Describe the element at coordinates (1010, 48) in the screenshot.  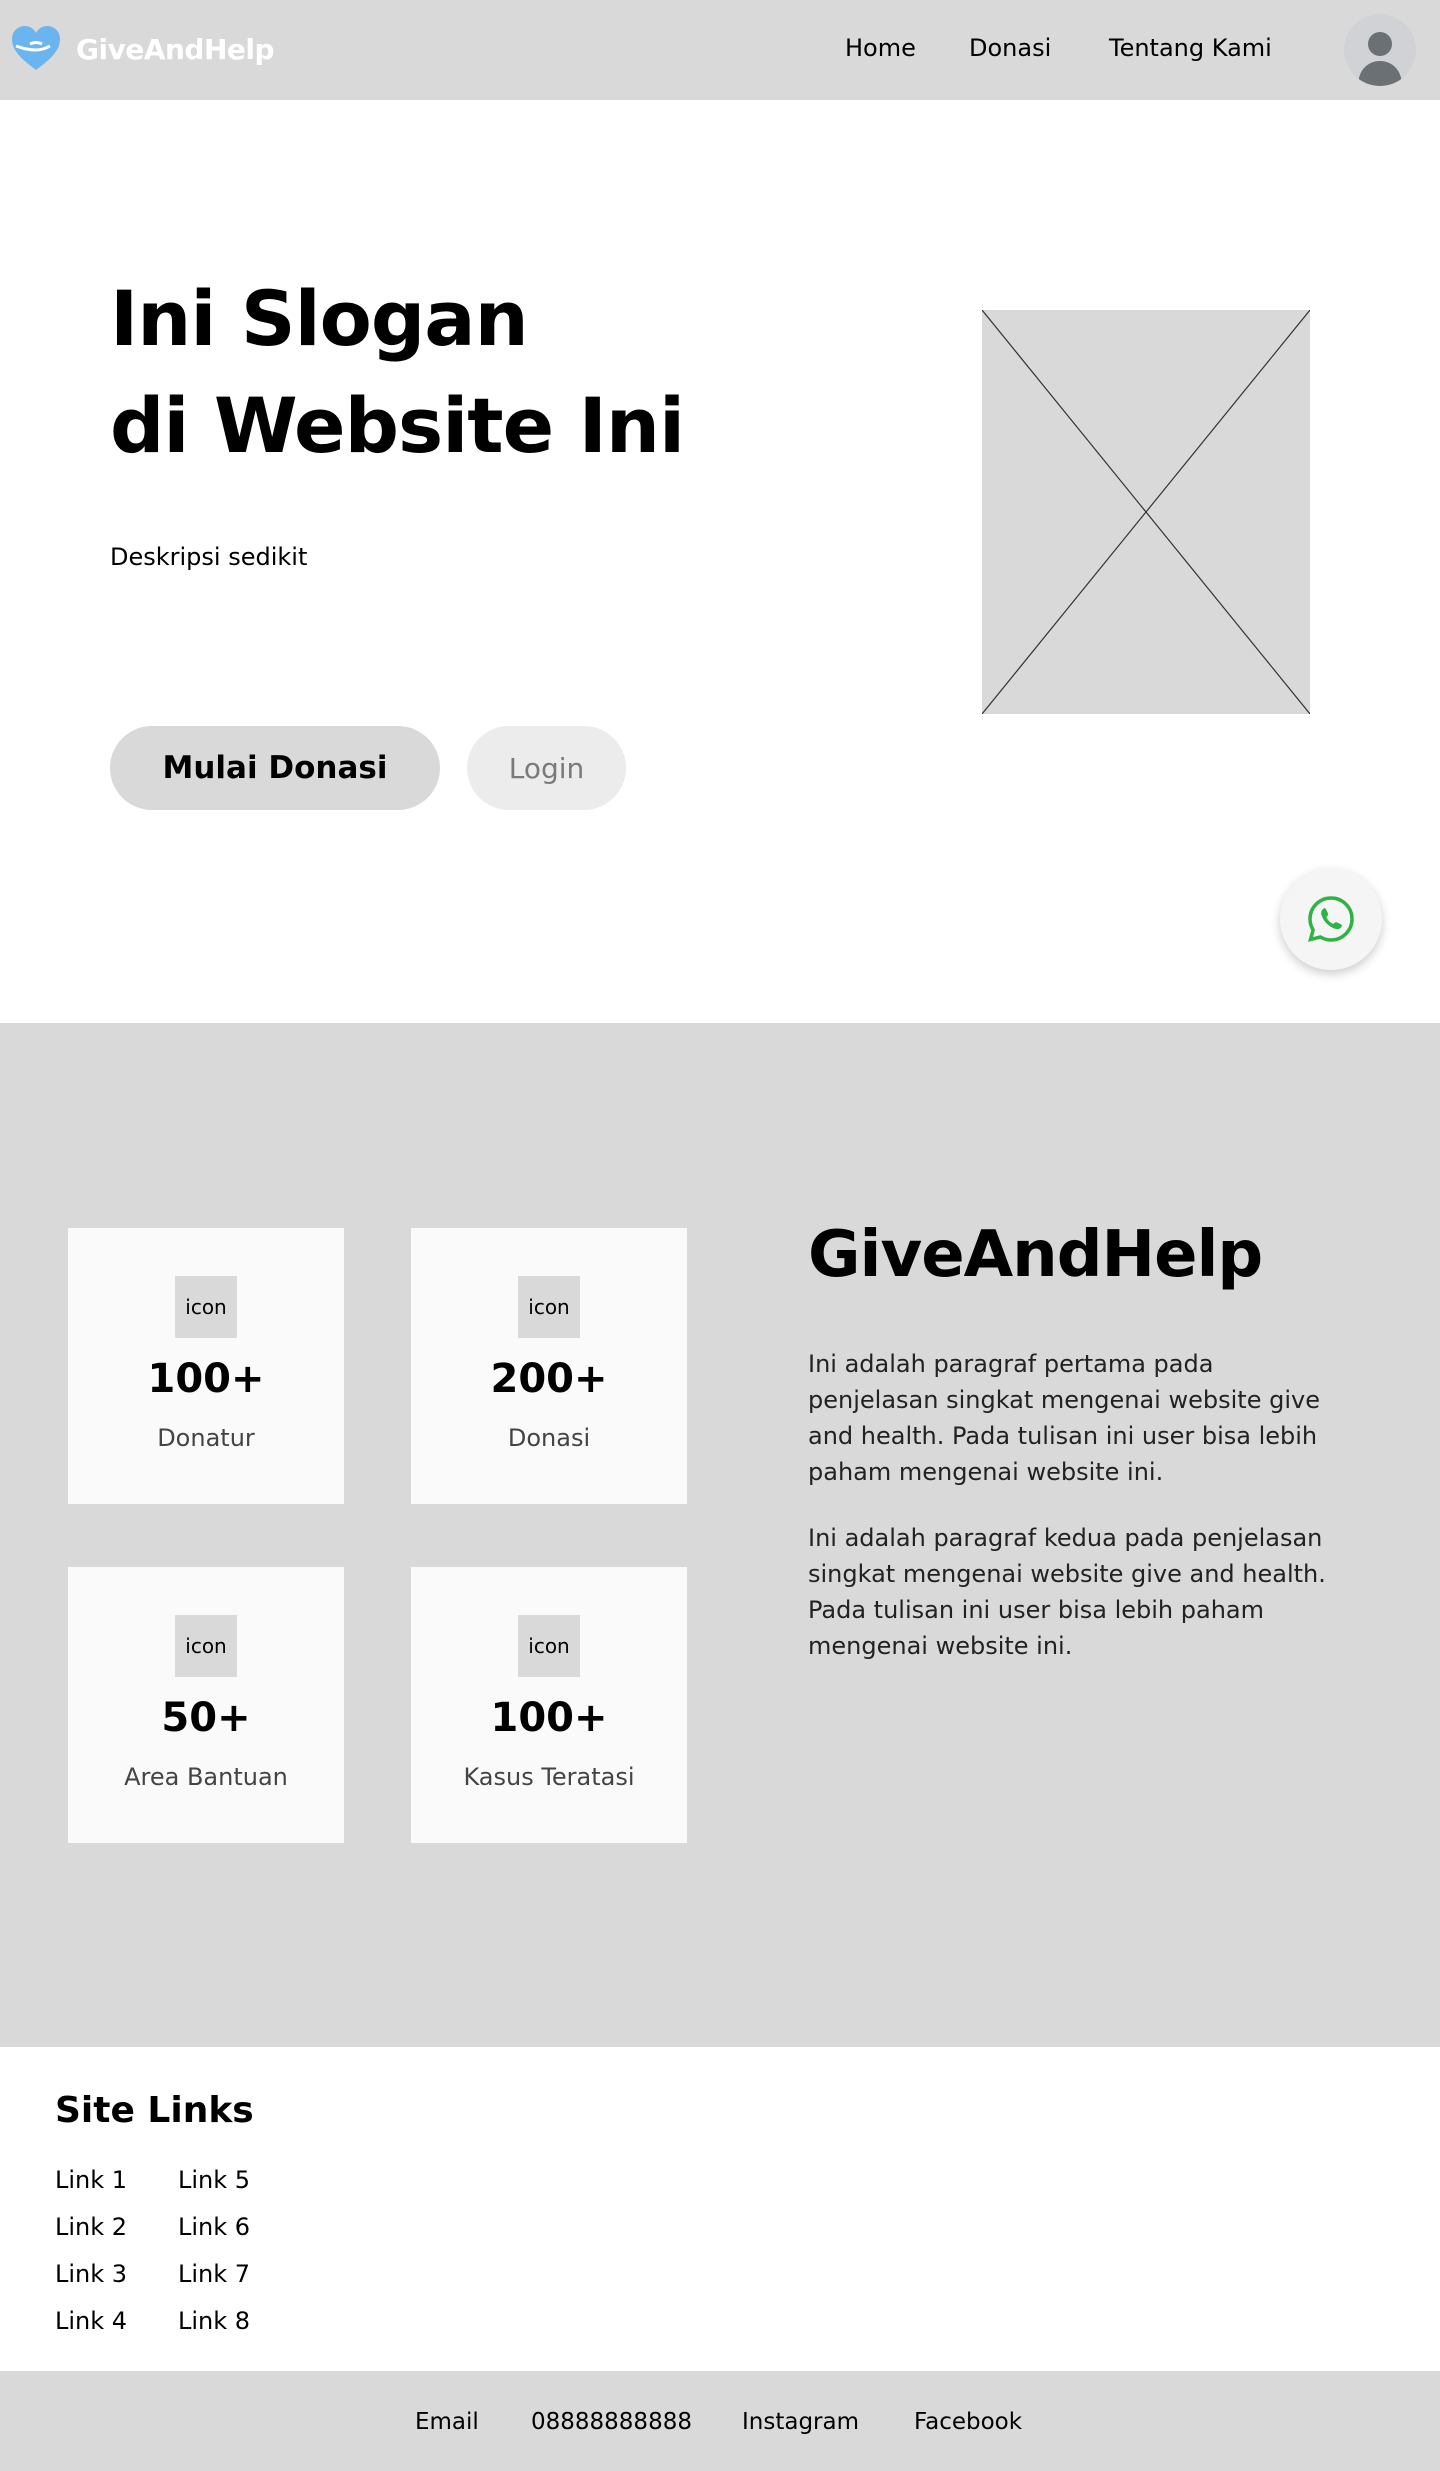
I see `nav-donasi: Donasi` at that location.